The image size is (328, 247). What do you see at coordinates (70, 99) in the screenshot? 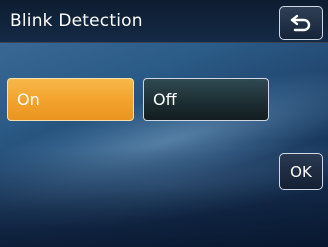
I see `on-button: On` at bounding box center [70, 99].